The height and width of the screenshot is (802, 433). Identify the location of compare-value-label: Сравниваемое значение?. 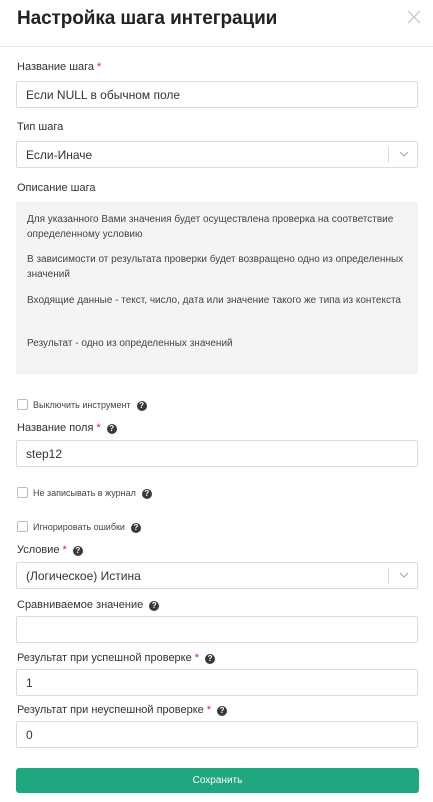
(88, 605).